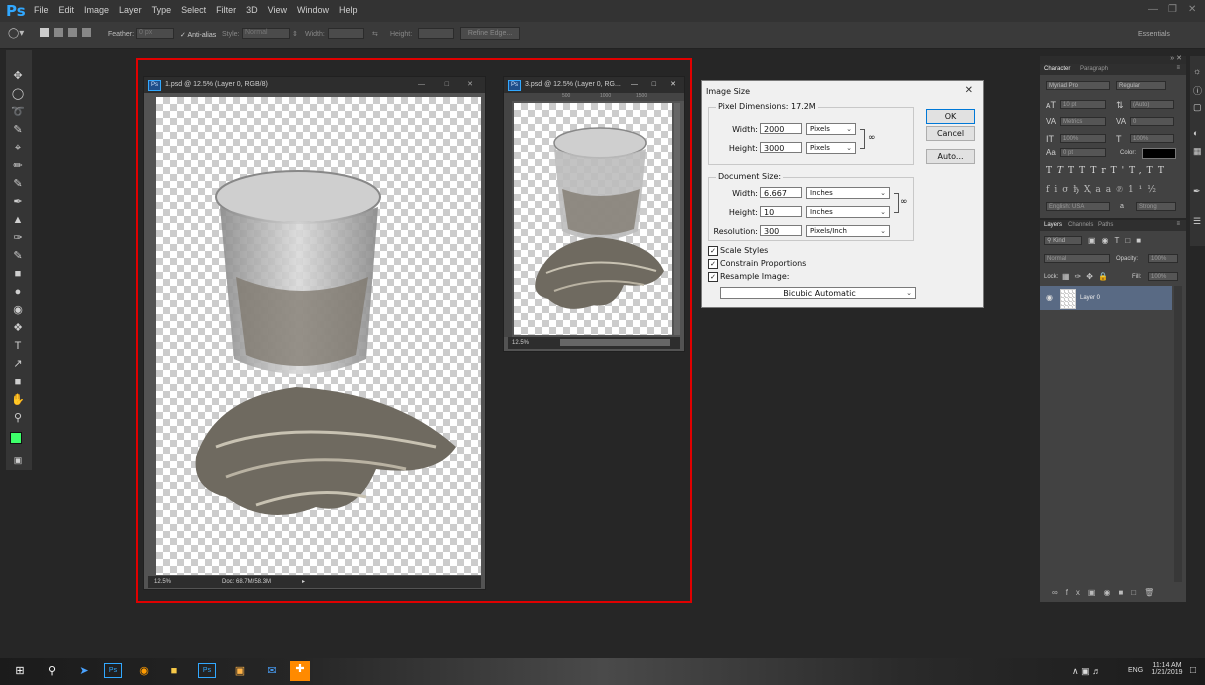 The image size is (1205, 685). I want to click on search-icon: ⚲, so click(52, 671).